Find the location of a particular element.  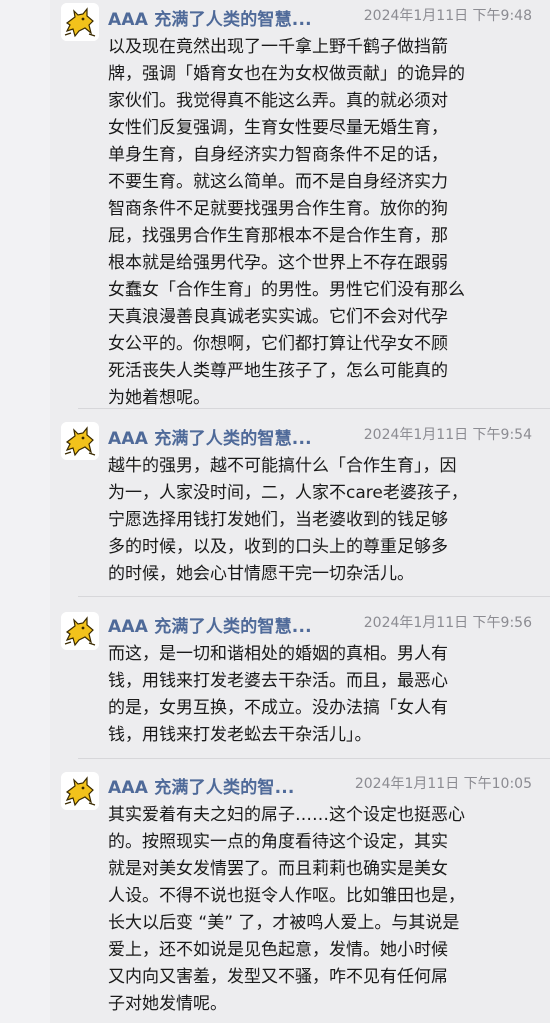

message-line: 单身生育，自身经济实力智商条件不足的话， is located at coordinates (278, 155).